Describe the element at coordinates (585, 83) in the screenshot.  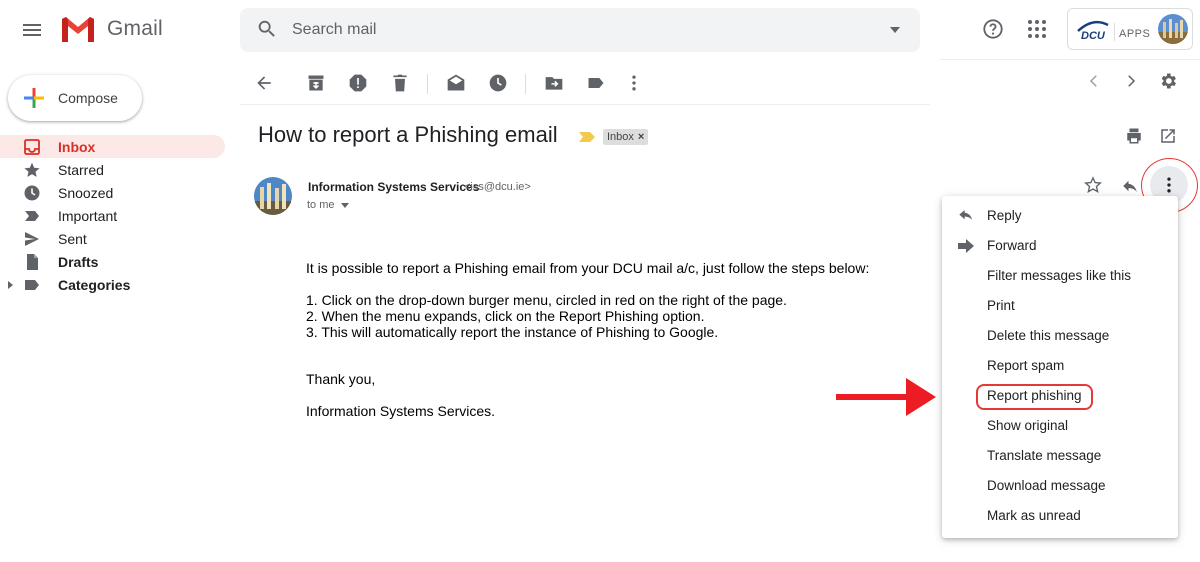
I see `message-toolbar` at that location.